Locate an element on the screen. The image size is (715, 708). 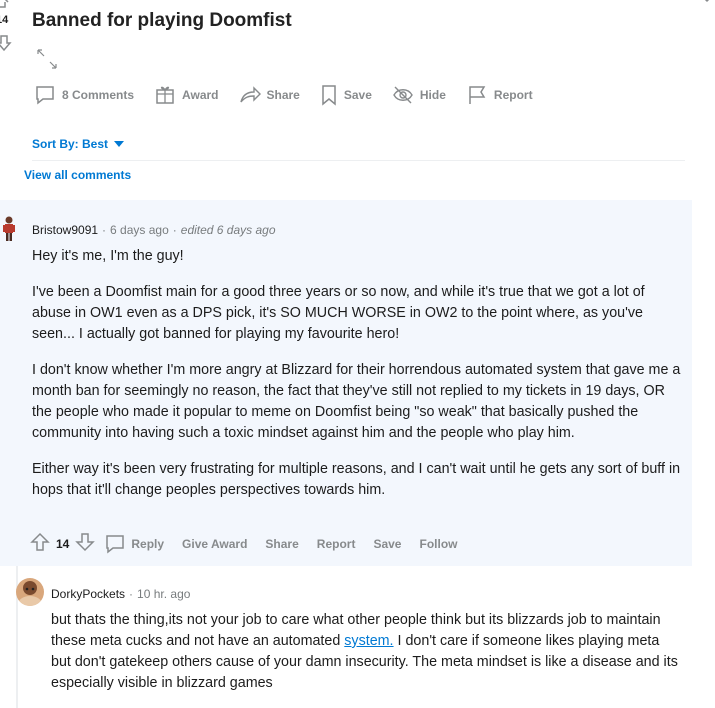
view-all-comments-link: View all comments is located at coordinates (77, 175).